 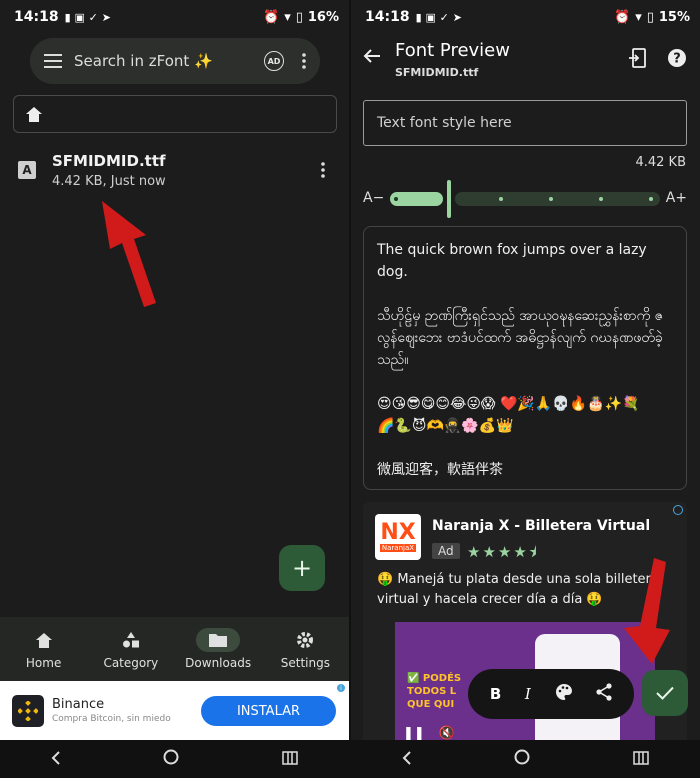 What do you see at coordinates (43, 663) in the screenshot?
I see `nav-label: Home` at bounding box center [43, 663].